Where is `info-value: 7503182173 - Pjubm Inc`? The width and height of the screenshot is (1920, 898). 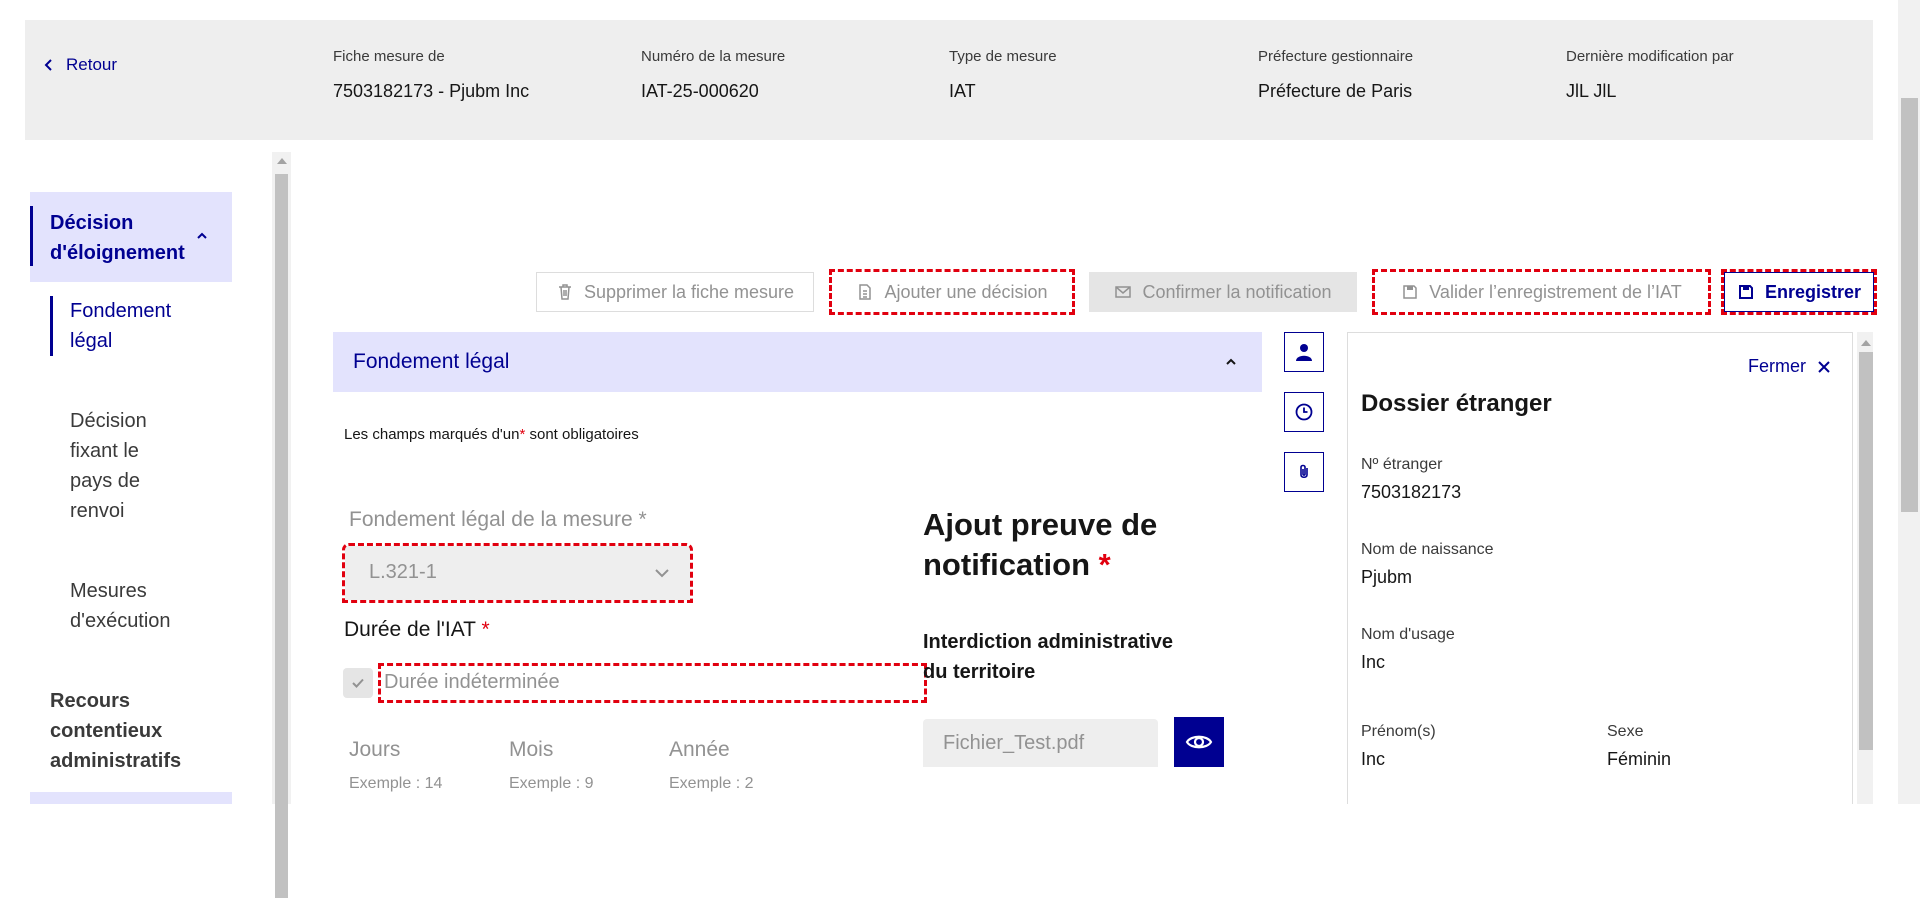
info-value: 7503182173 - Pjubm Inc is located at coordinates (431, 91).